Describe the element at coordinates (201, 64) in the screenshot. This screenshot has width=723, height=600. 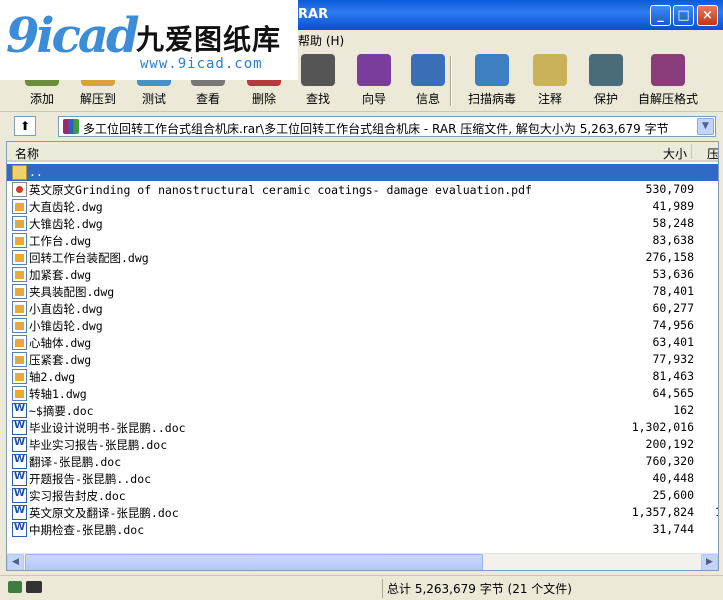
I see `logo-url: www.9icad.com` at that location.